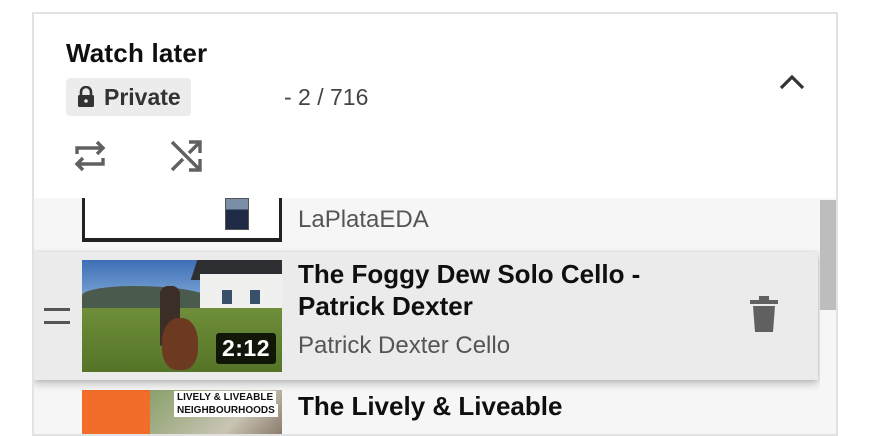  What do you see at coordinates (237, 214) in the screenshot?
I see `thumbnail-portrait` at bounding box center [237, 214].